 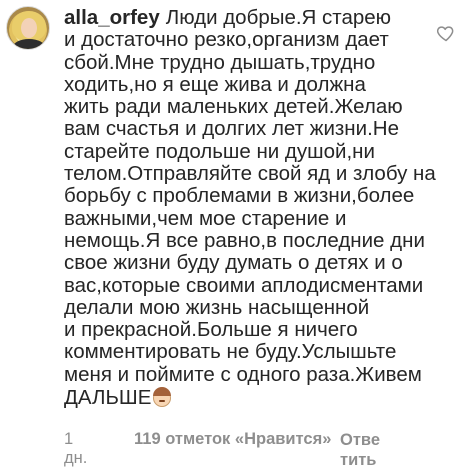 I want to click on comment-line: важными,чем мое старение и, so click(x=205, y=218).